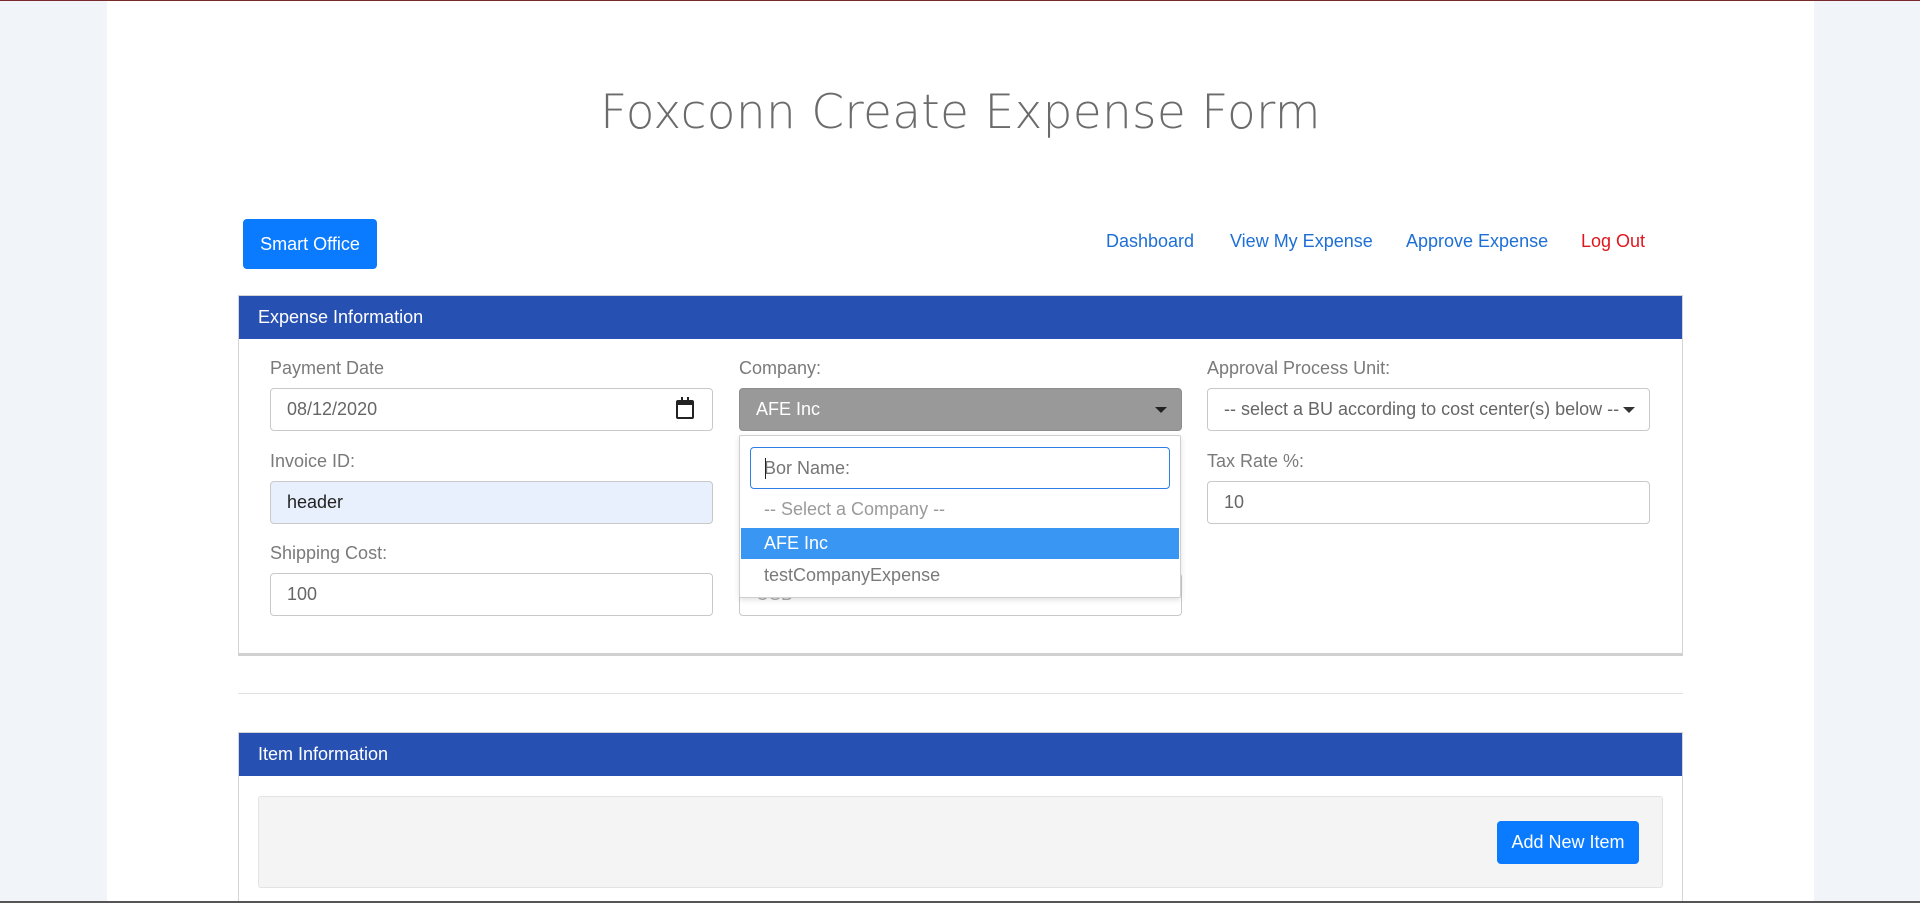 This screenshot has width=1920, height=903. Describe the element at coordinates (1256, 461) in the screenshot. I see `tax-rate-label: Tax Rate %:` at that location.